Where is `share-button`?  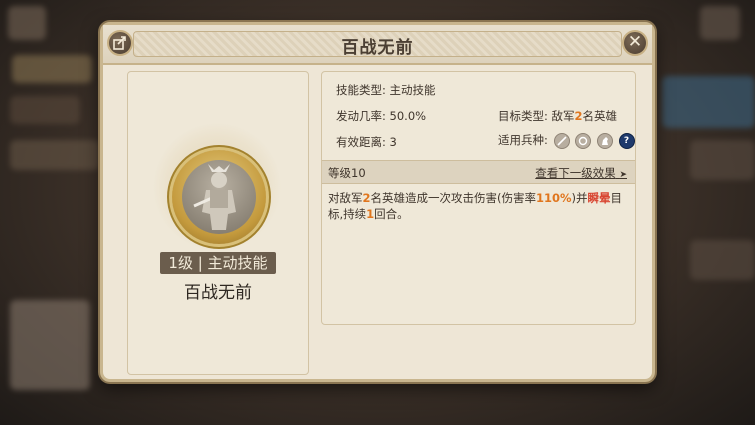
share-button is located at coordinates (120, 43).